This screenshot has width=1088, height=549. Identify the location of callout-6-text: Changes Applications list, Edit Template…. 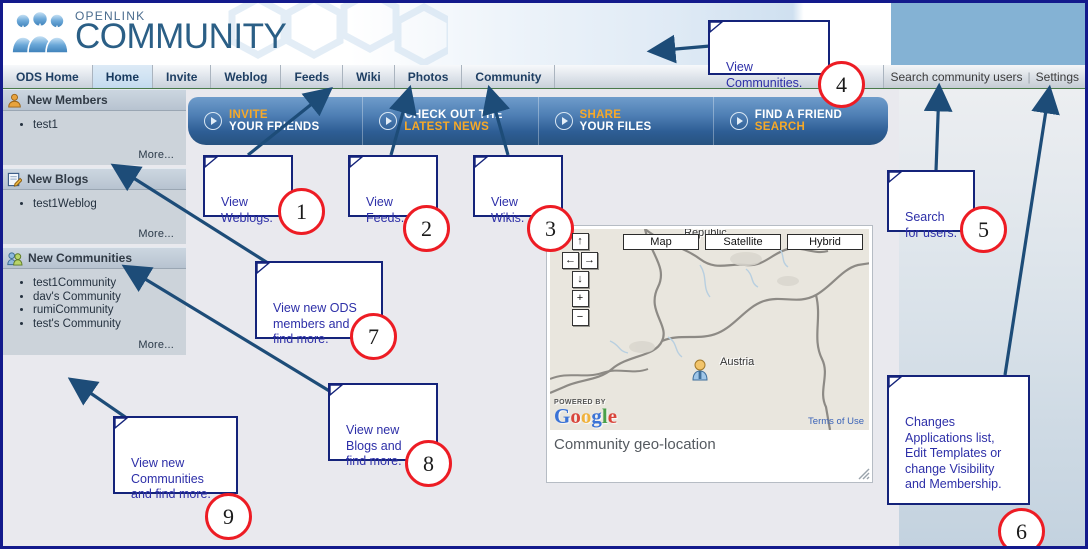
(953, 453).